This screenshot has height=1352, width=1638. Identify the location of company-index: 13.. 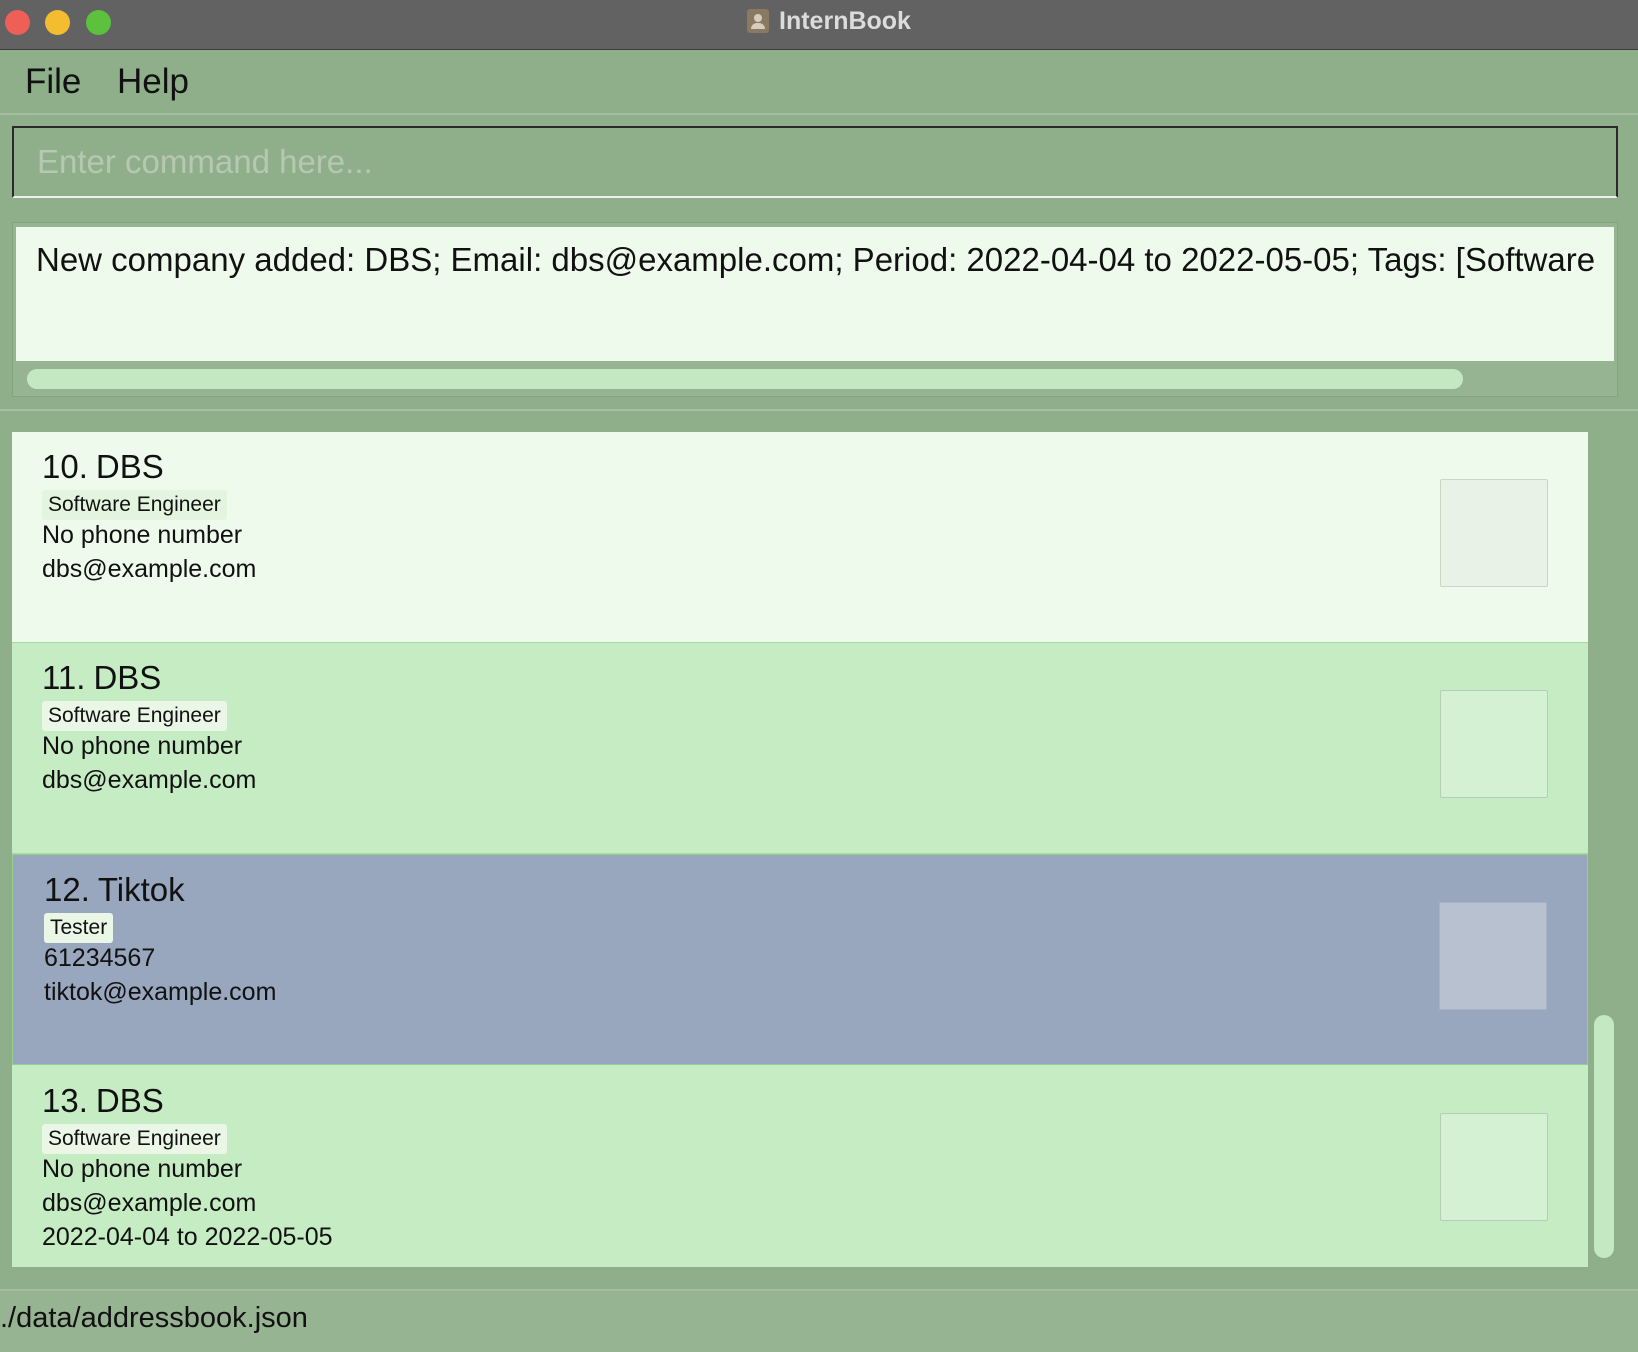
(65, 1100).